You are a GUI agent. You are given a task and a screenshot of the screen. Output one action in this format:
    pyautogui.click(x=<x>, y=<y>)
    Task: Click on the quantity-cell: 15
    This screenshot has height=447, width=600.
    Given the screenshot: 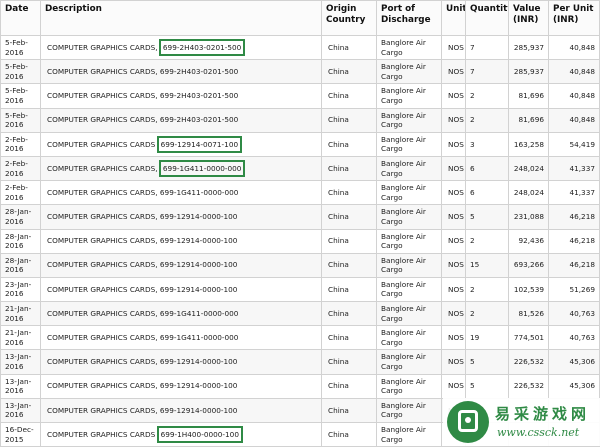 What is the action you would take?
    pyautogui.click(x=487, y=265)
    